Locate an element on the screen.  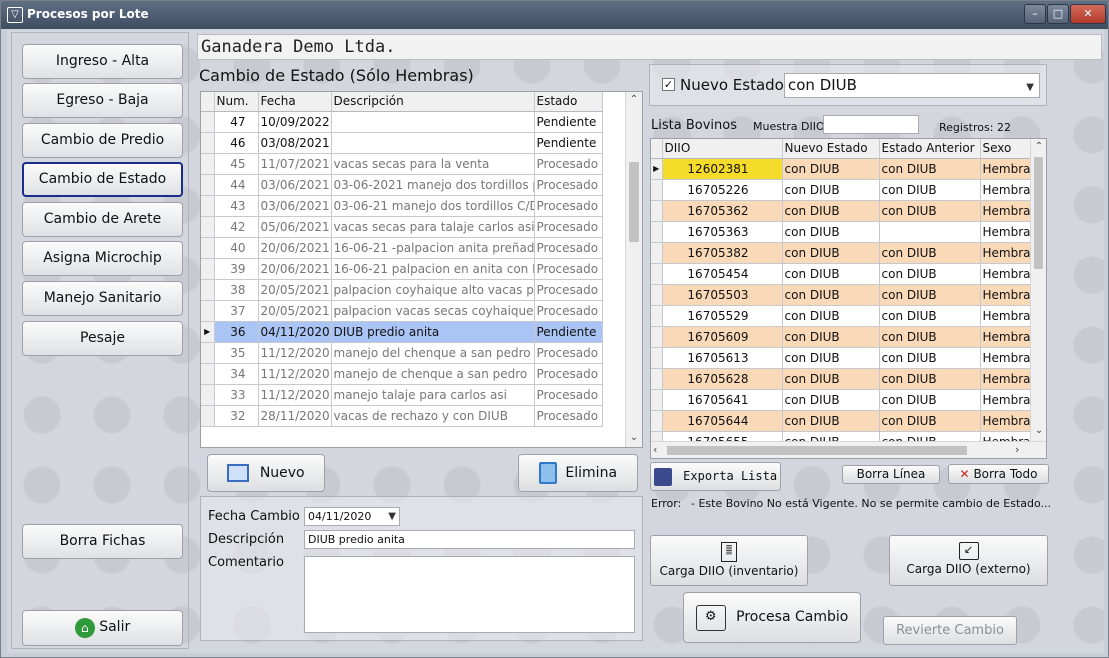
lote-cell-num: 42 is located at coordinates (236, 227).